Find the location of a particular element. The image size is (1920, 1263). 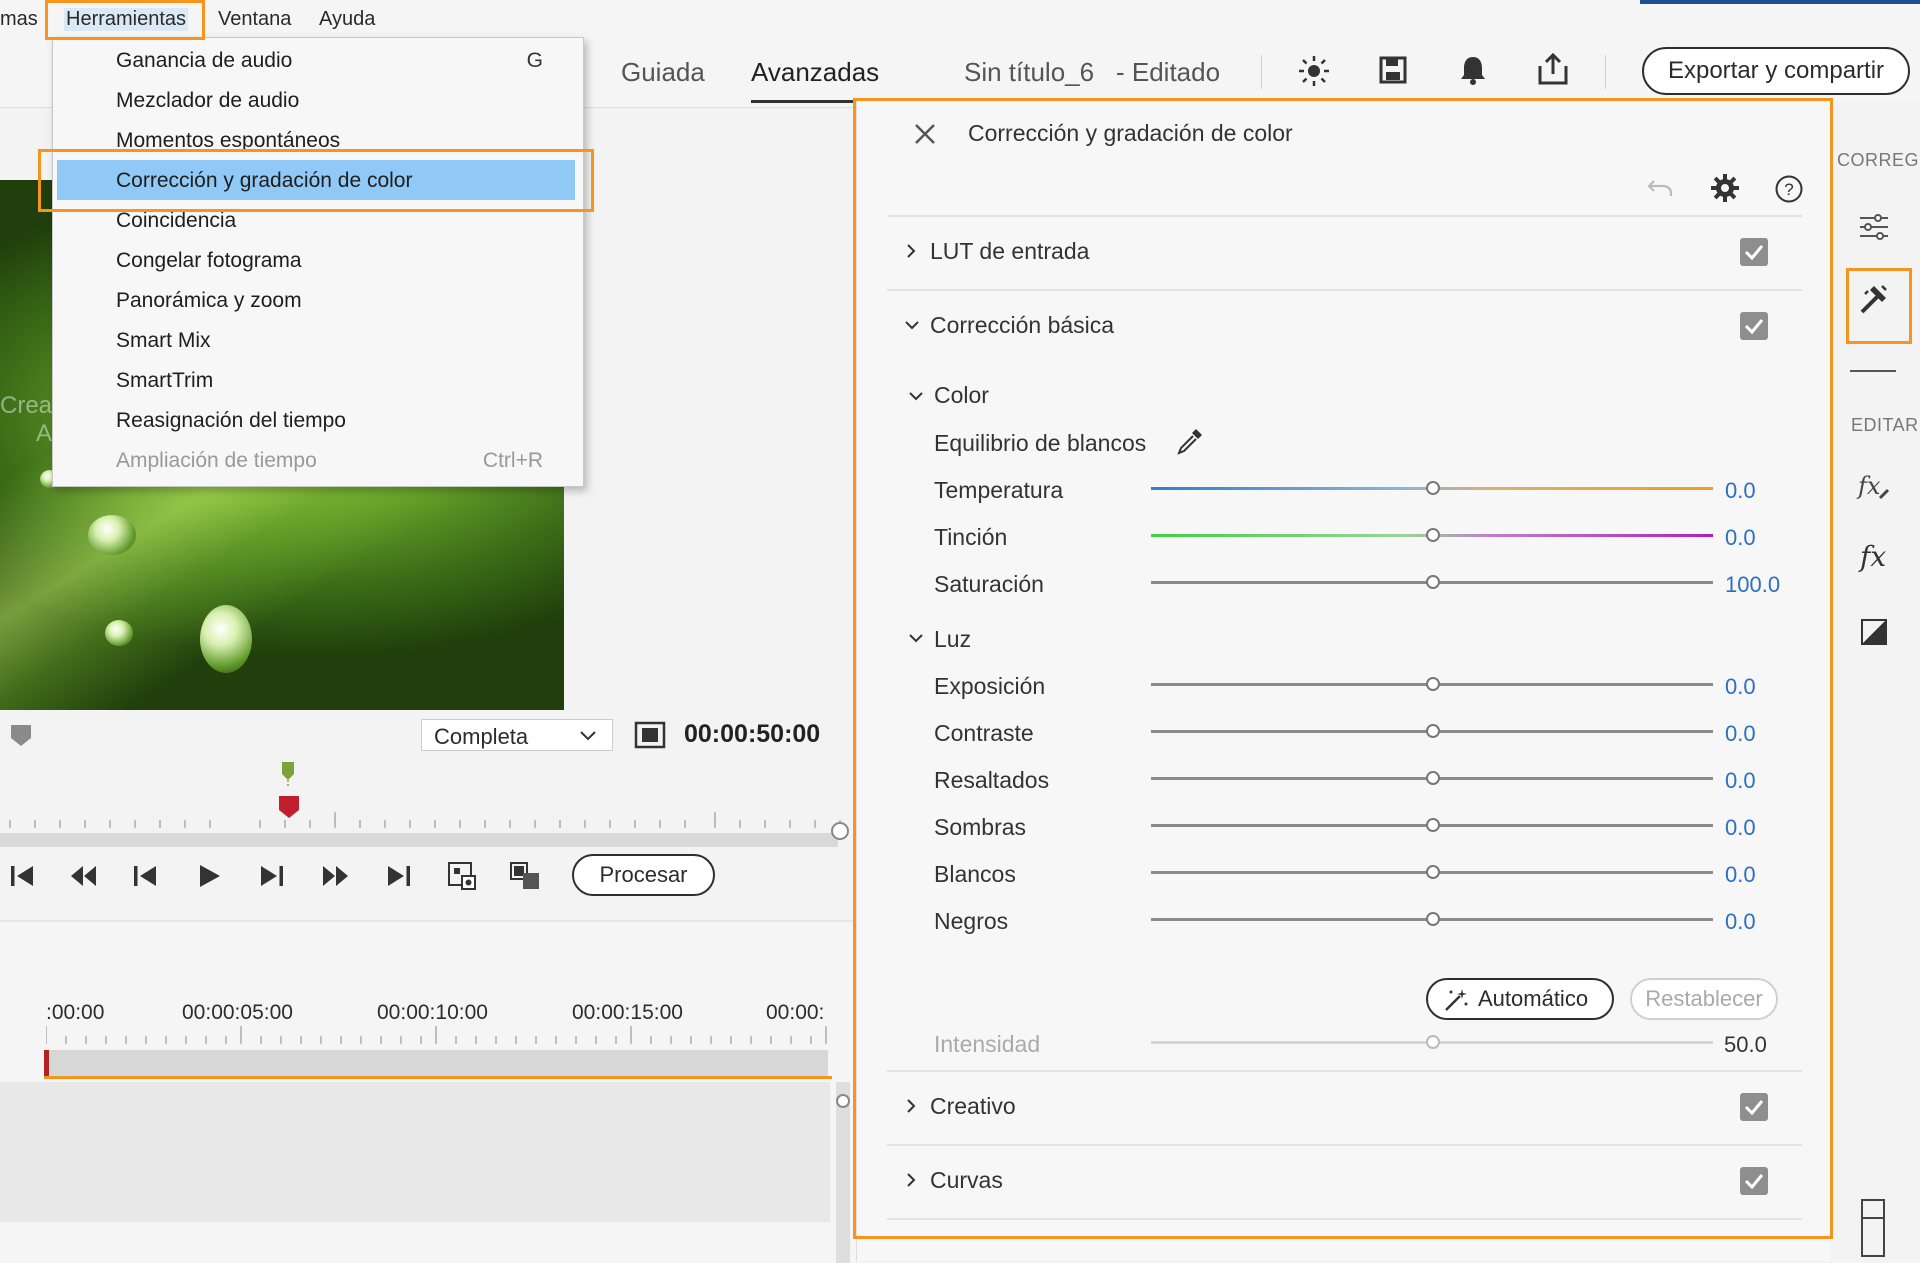

go-to-start-icon is located at coordinates (22, 876).